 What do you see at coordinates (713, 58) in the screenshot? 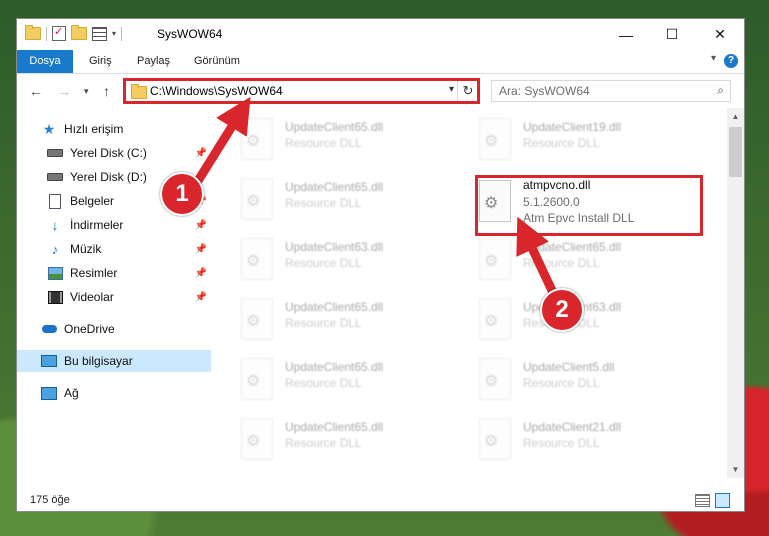
I see `collapse-ribbon-icon: ▾` at bounding box center [713, 58].